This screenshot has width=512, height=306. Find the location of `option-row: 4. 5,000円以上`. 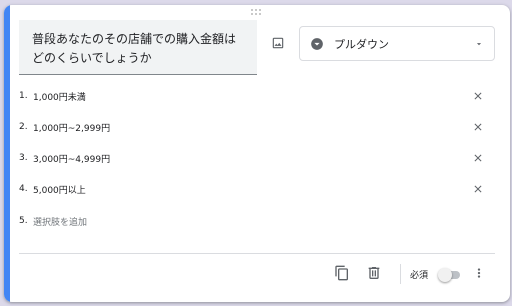

option-row: 4. 5,000円以上 is located at coordinates (52, 189).